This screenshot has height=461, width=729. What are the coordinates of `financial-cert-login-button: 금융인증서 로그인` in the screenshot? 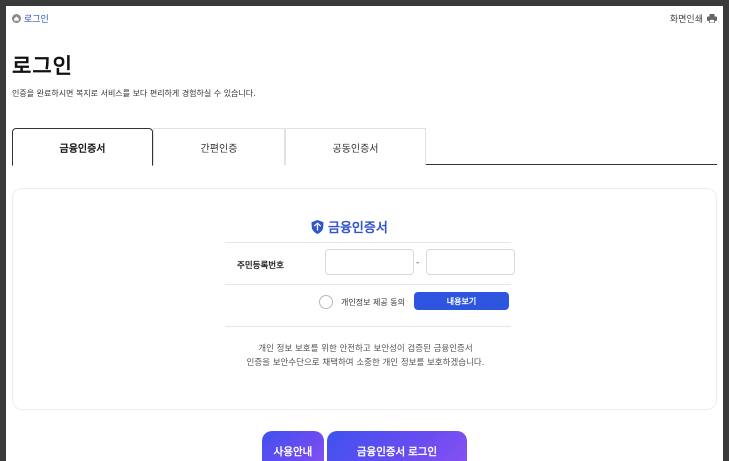 It's located at (397, 446).